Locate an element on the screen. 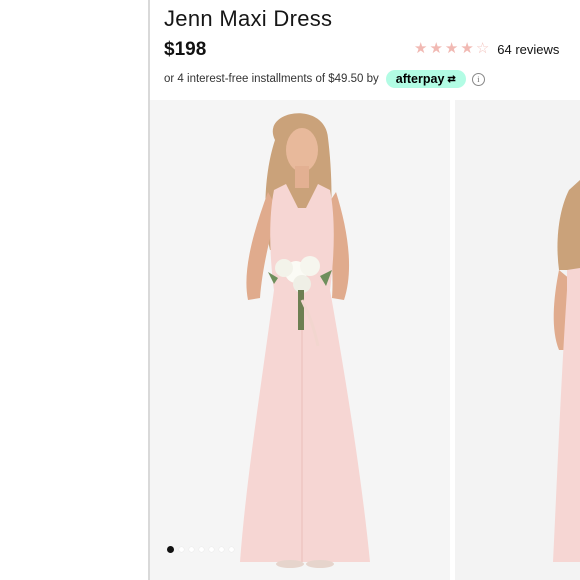 The height and width of the screenshot is (580, 580). afterpay-label: afterpay is located at coordinates (420, 79).